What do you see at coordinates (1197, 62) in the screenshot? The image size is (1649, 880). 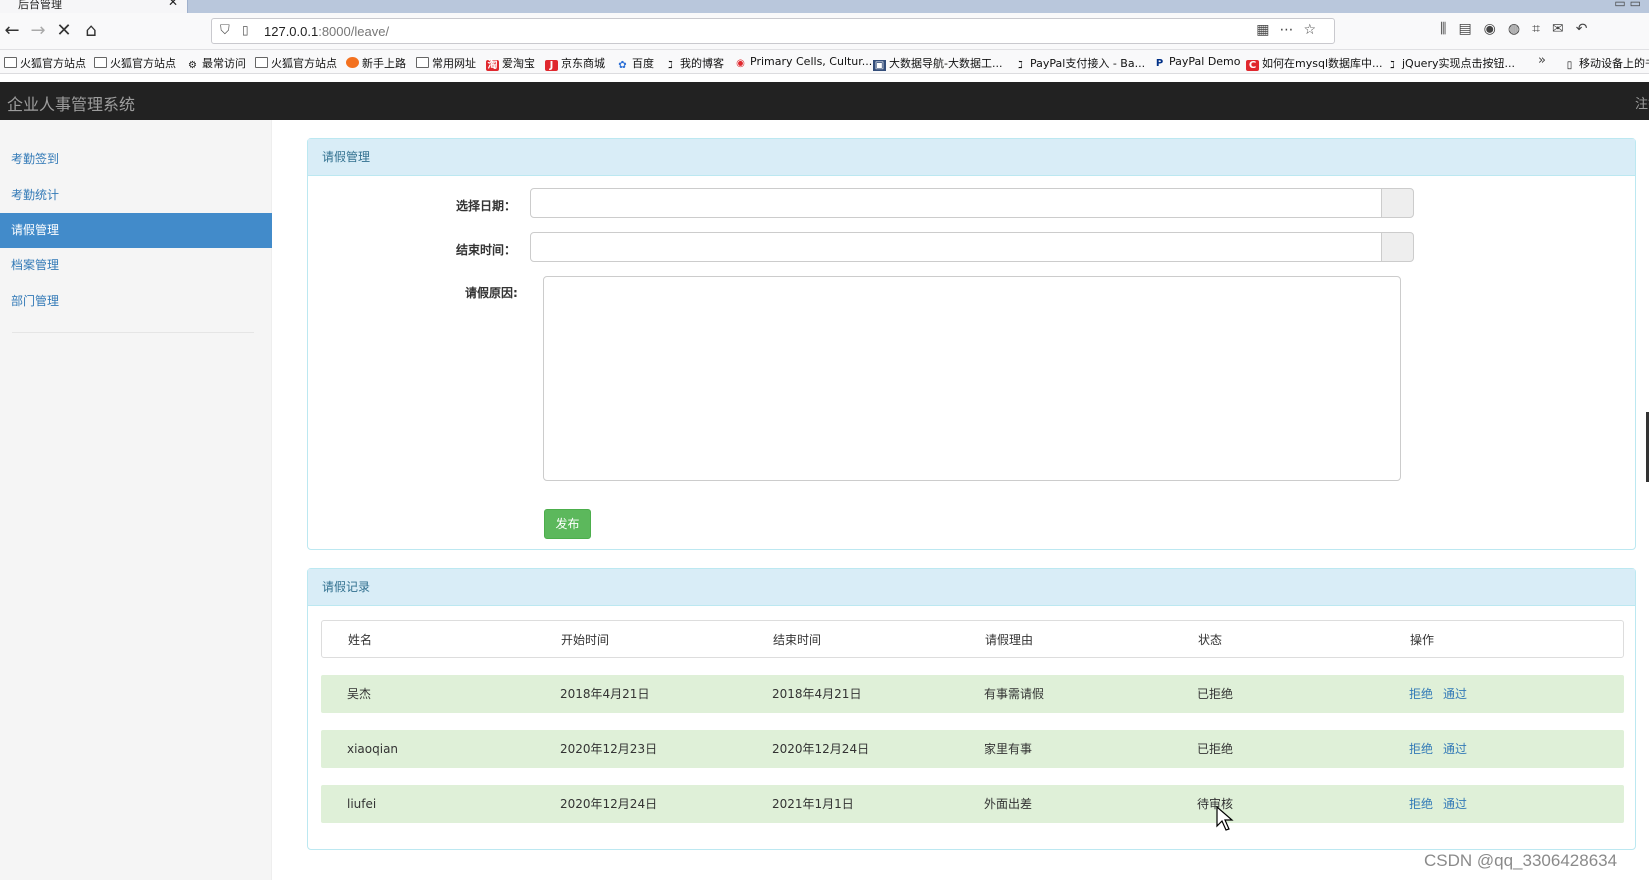 I see `bookmark-item: P PayPal Demo` at bounding box center [1197, 62].